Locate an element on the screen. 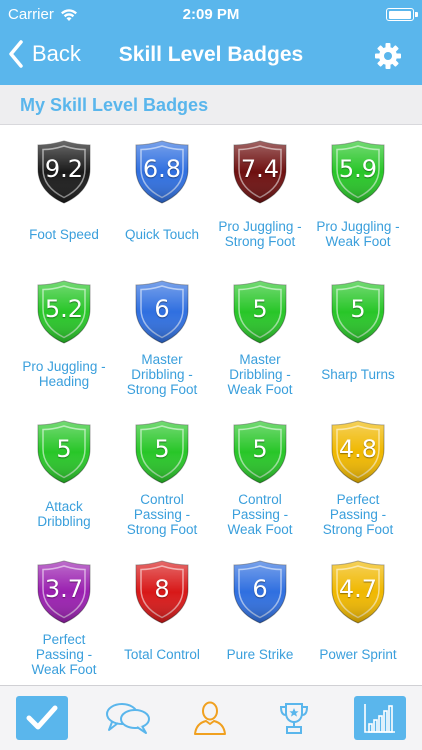  badge-item: 5 Control Passing - Weak Foot is located at coordinates (260, 475).